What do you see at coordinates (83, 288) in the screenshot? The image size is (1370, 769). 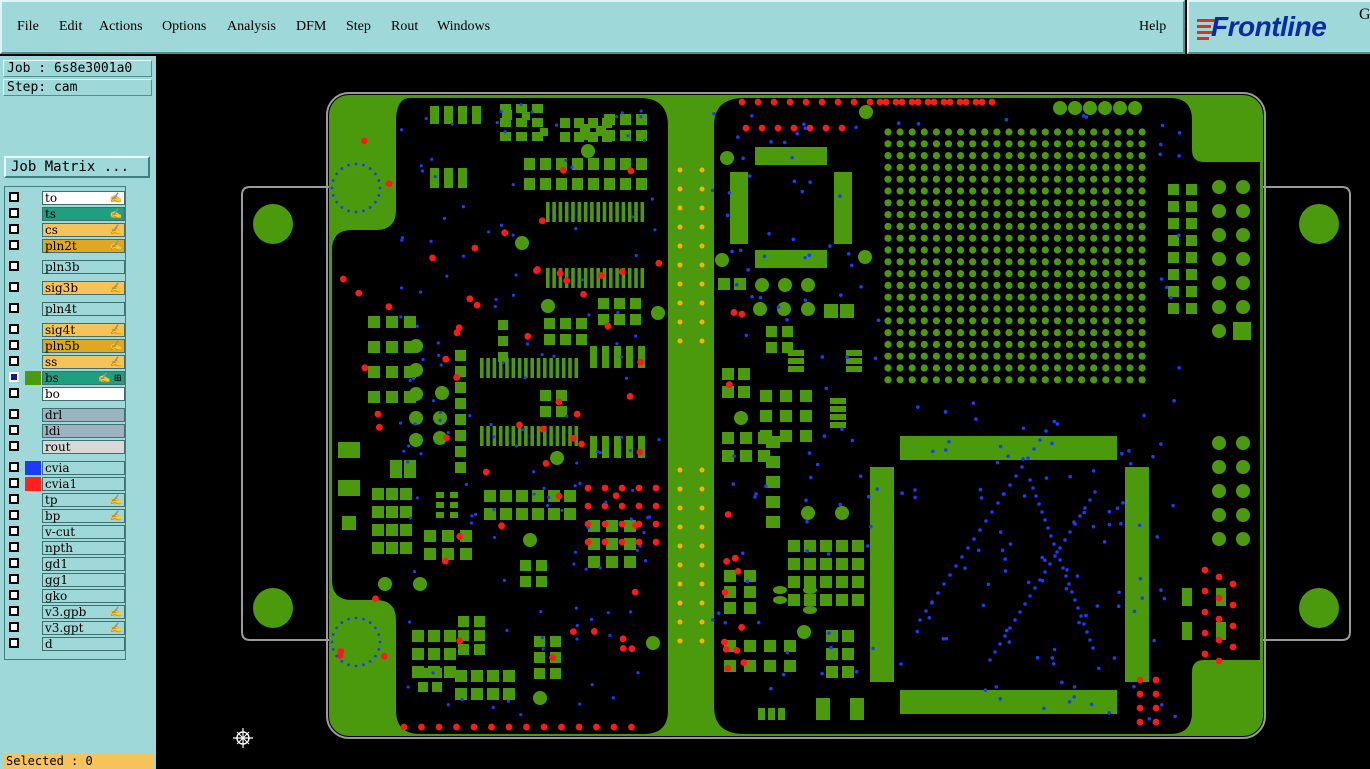 I see `layer-name: sig3b ✍` at bounding box center [83, 288].